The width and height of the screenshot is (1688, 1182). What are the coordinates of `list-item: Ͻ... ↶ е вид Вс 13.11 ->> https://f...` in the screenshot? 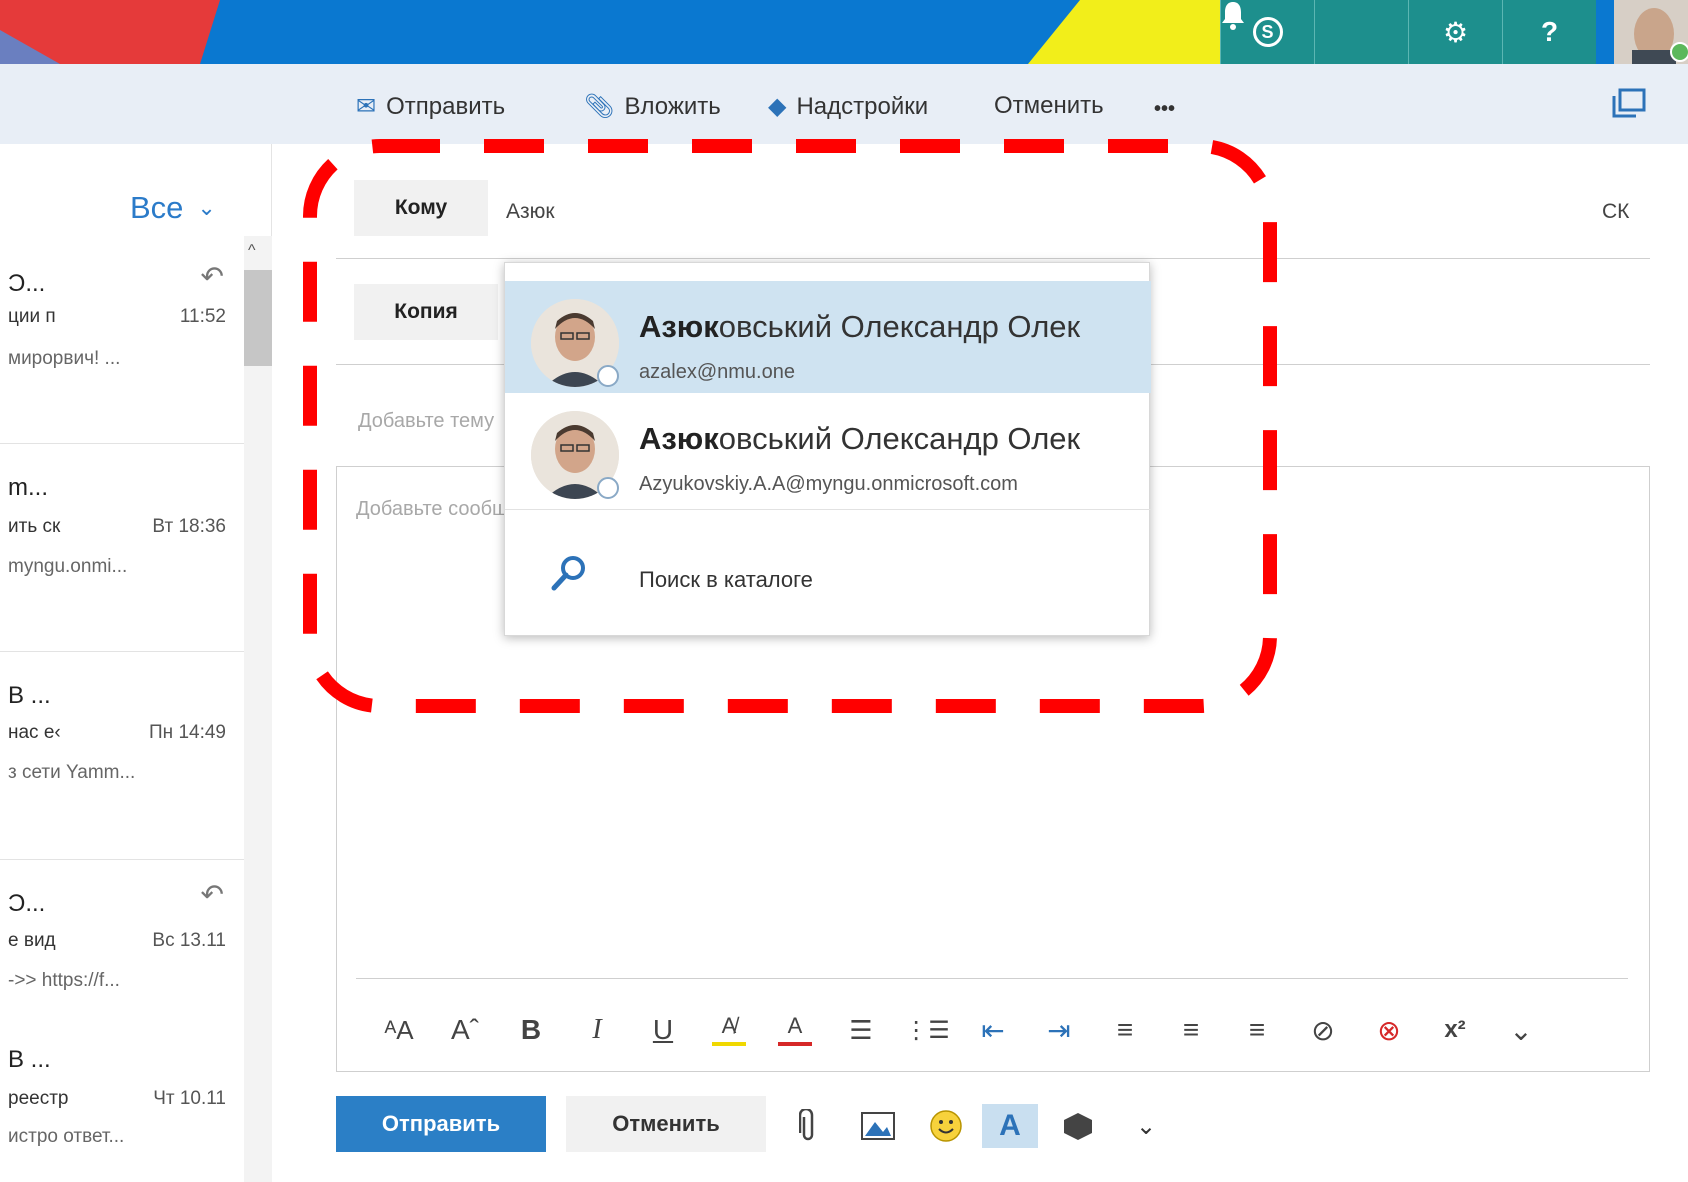 It's located at (122, 941).